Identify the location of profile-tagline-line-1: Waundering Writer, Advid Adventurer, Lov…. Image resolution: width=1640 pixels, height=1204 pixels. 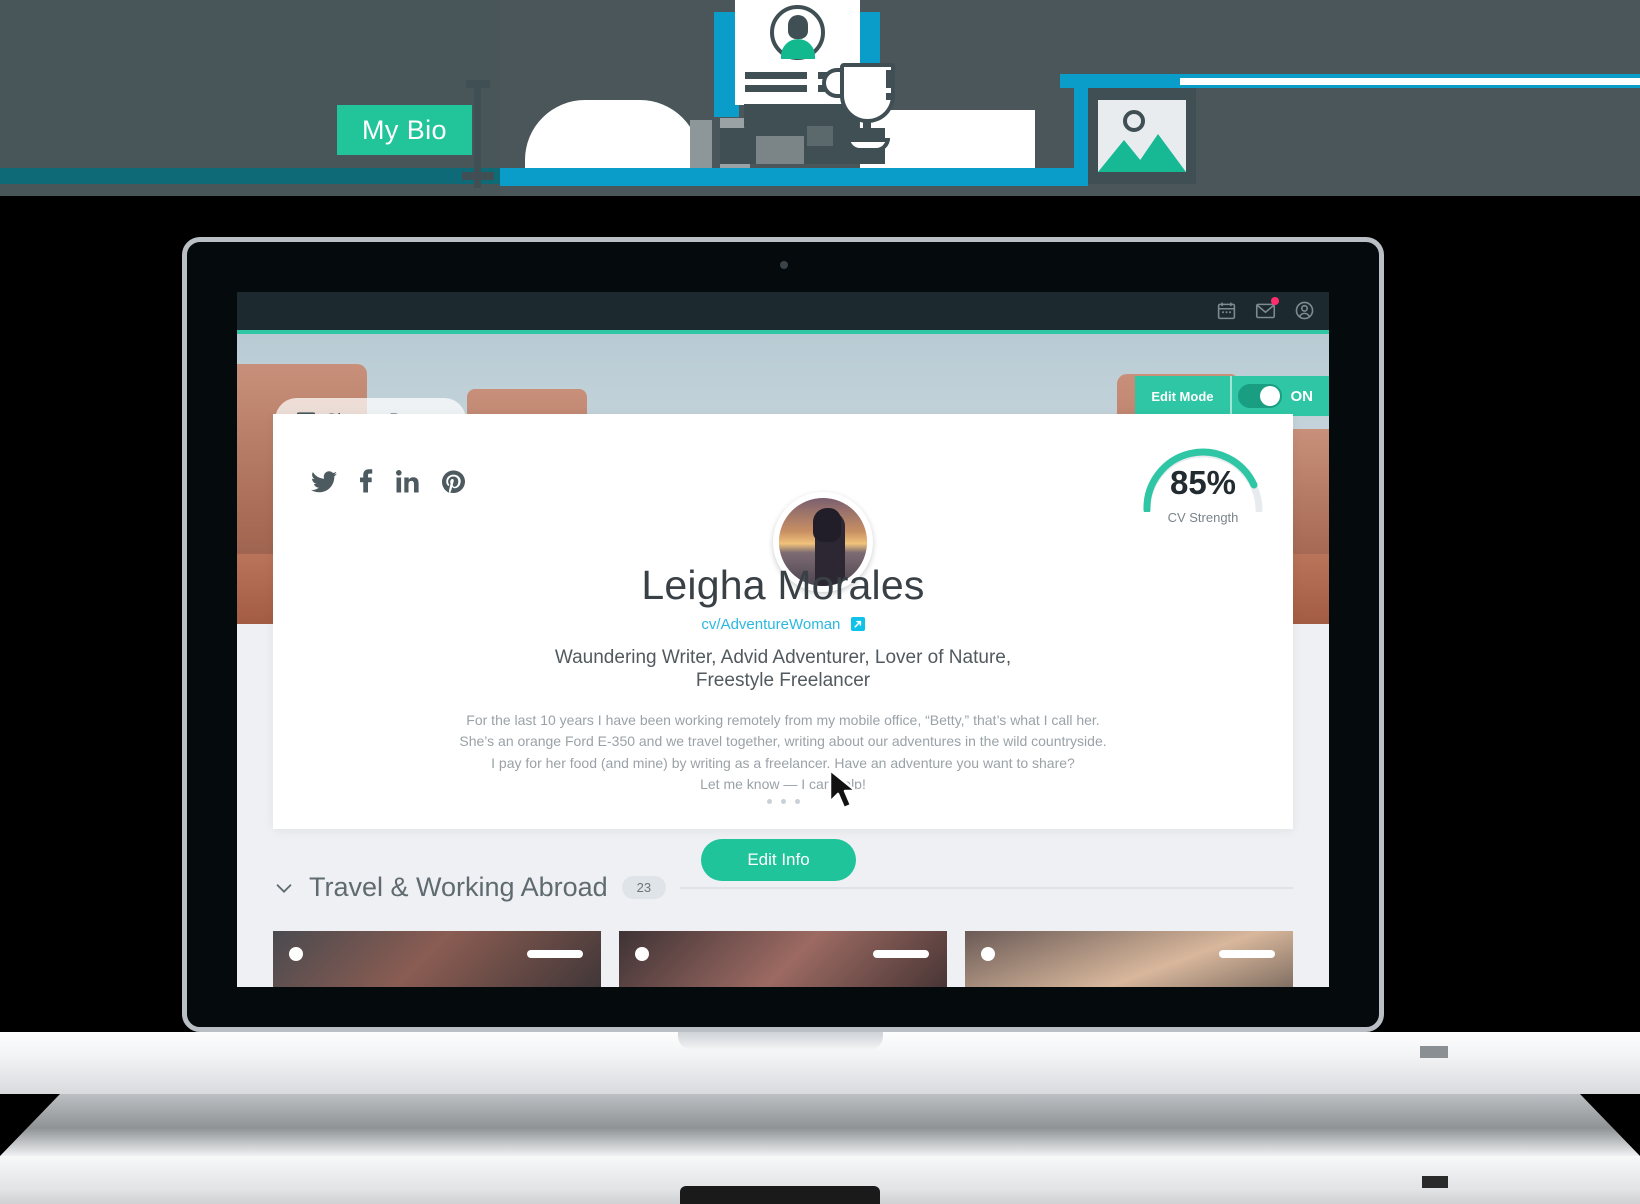
(783, 657).